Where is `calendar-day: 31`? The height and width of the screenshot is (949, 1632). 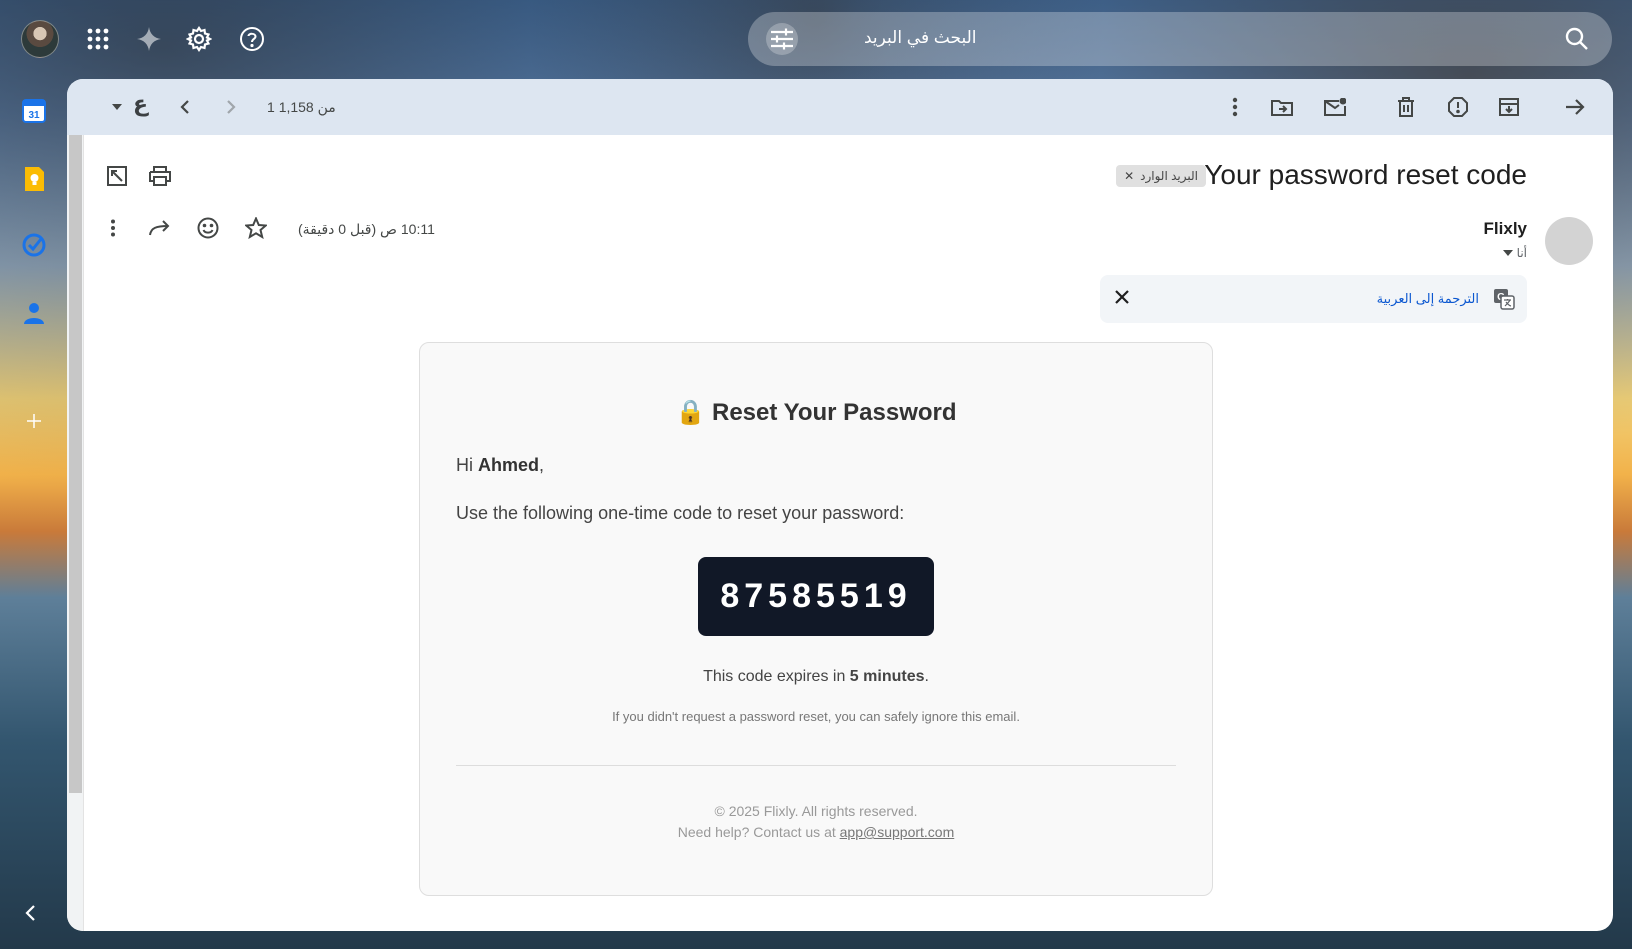
calendar-day: 31 is located at coordinates (34, 115).